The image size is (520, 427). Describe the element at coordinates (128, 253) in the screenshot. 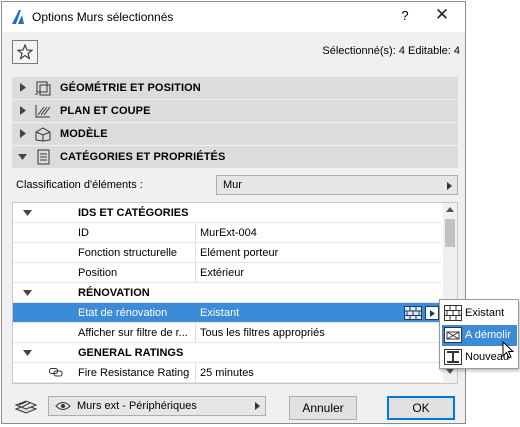

I see `property-name: Fonction structurelle` at that location.